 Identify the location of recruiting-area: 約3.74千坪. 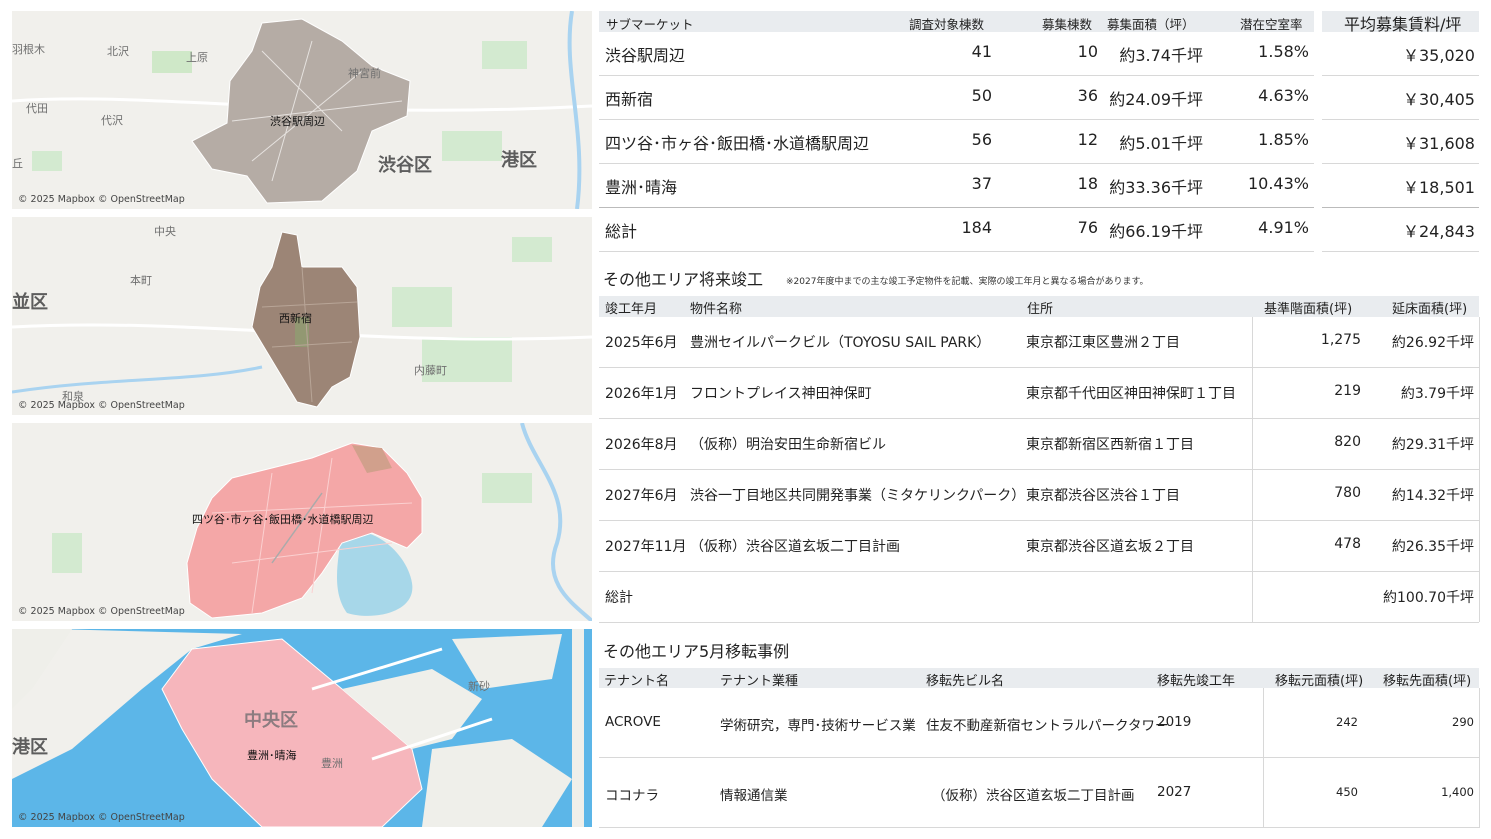
(1161, 55).